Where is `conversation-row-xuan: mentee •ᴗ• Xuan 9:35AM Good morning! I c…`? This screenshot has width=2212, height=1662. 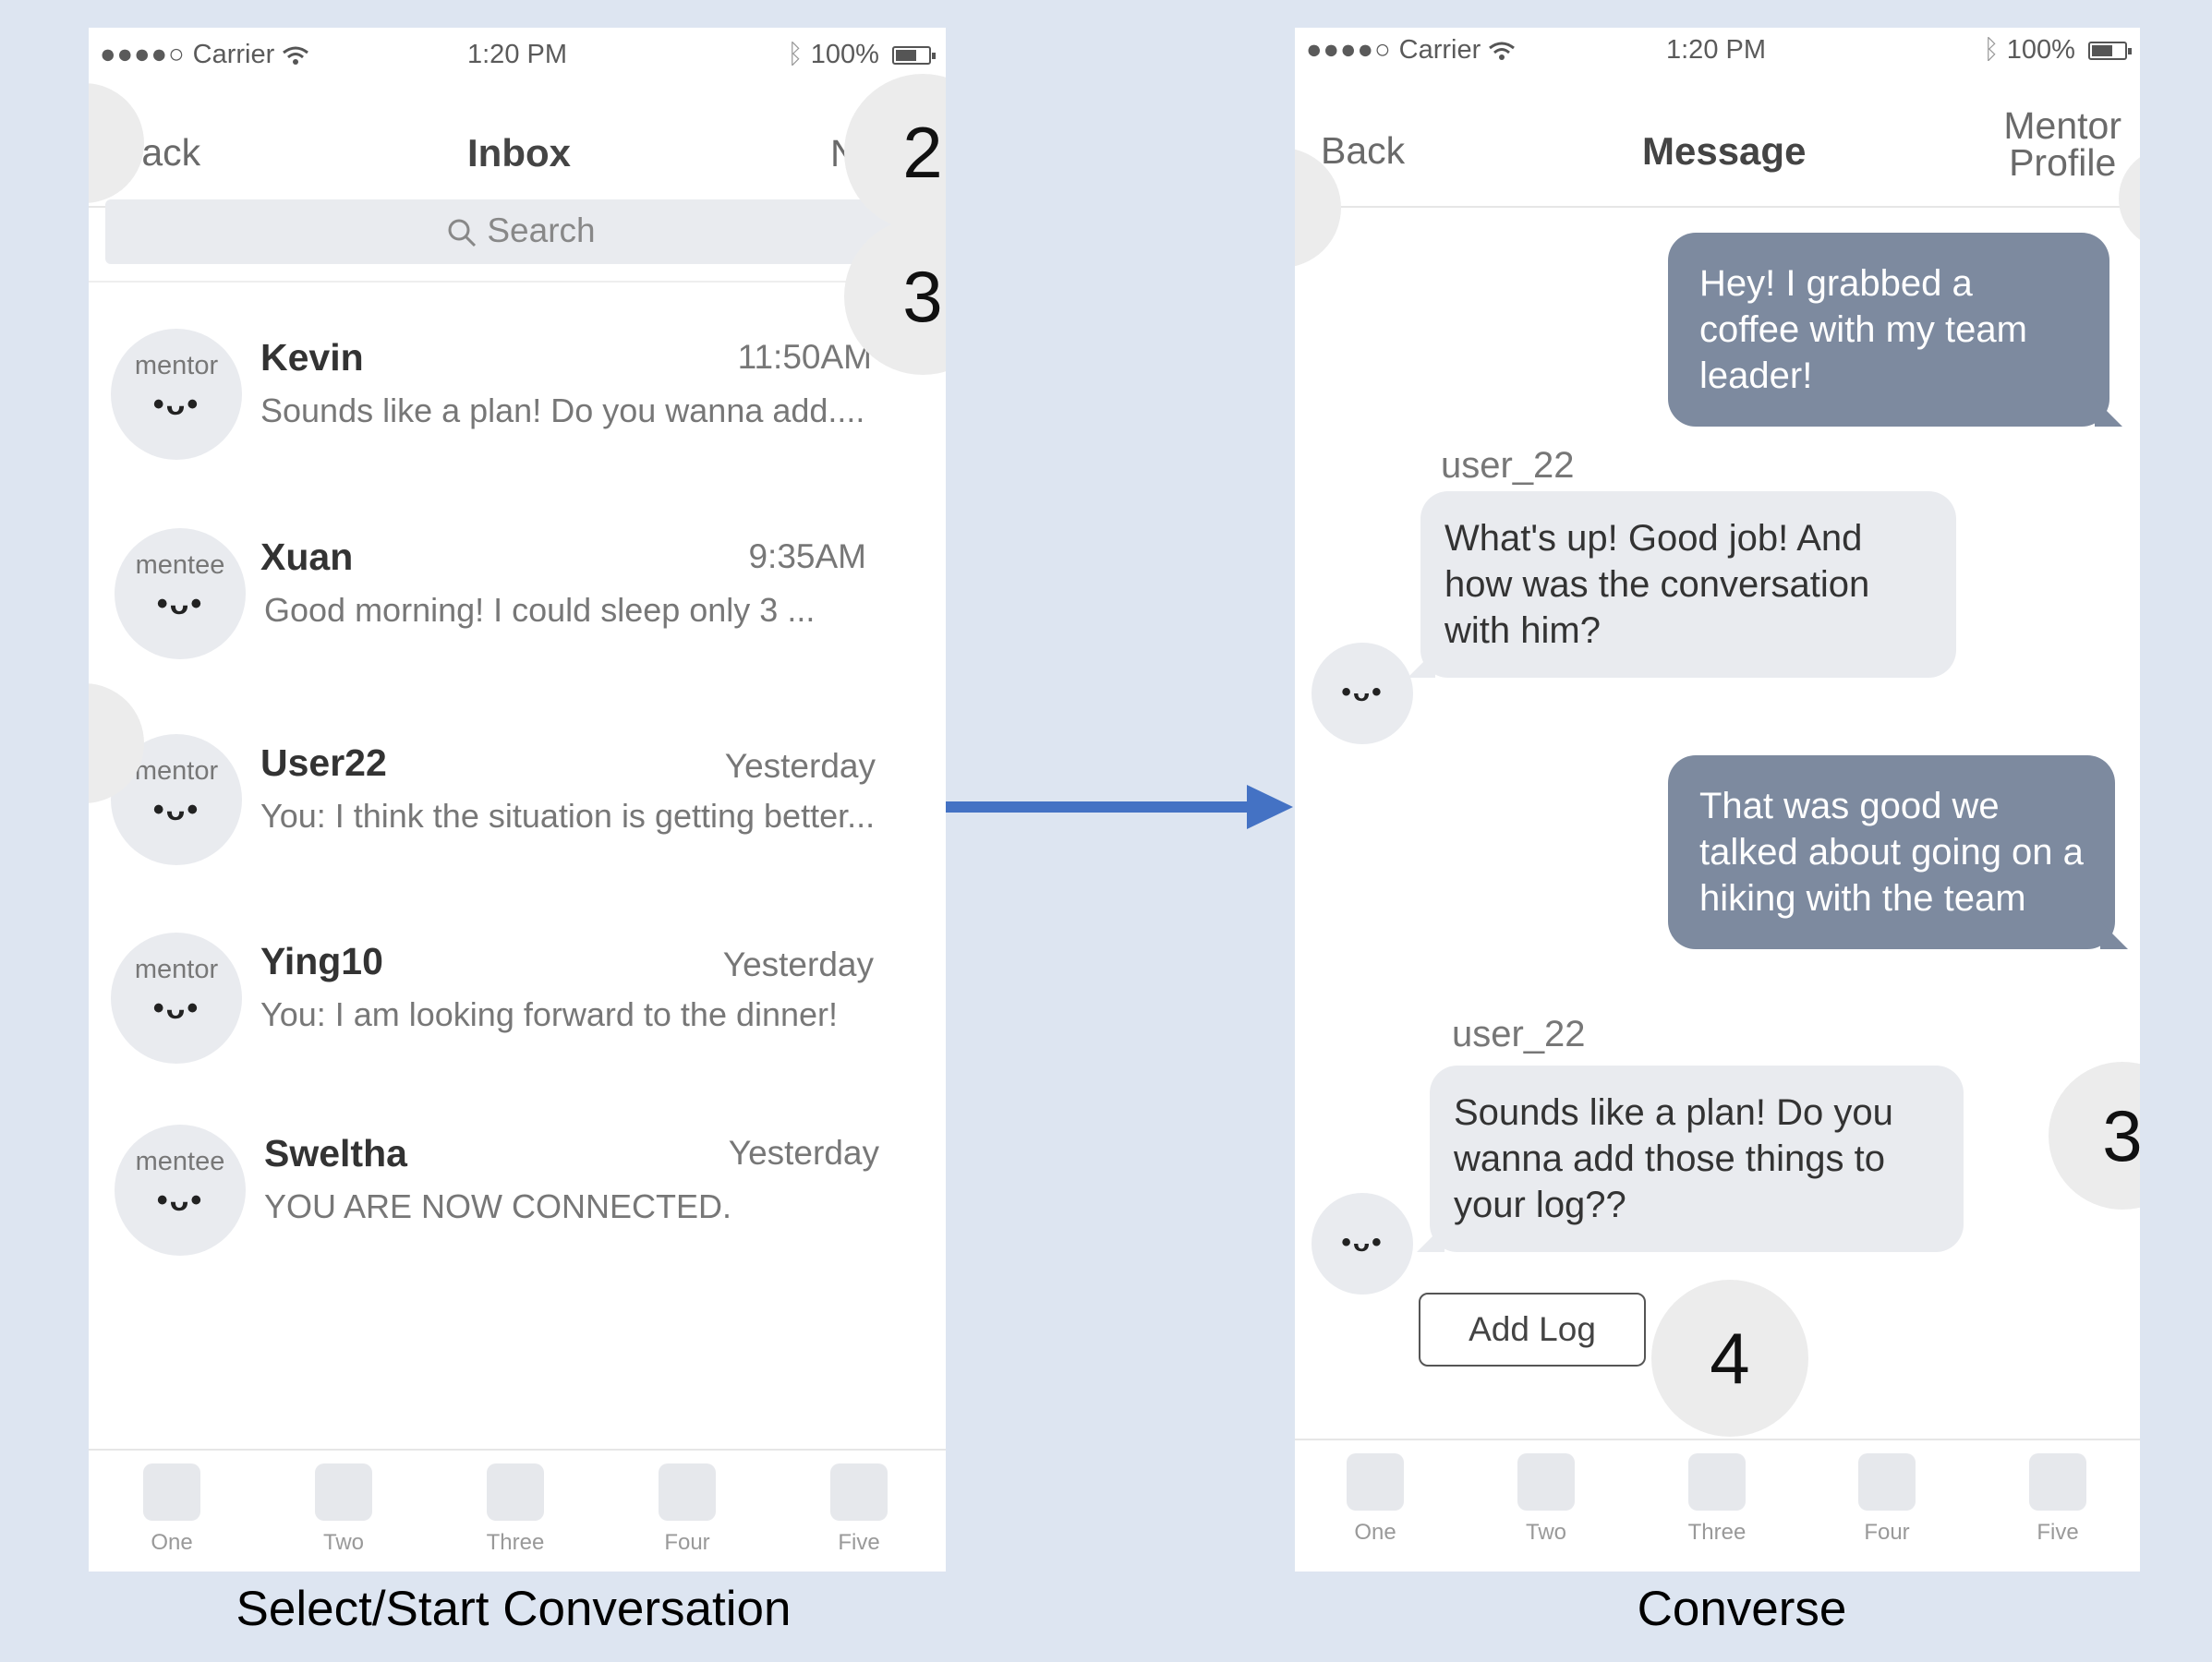 conversation-row-xuan: mentee •ᴗ• Xuan 9:35AM Good morning! I c… is located at coordinates (517, 602).